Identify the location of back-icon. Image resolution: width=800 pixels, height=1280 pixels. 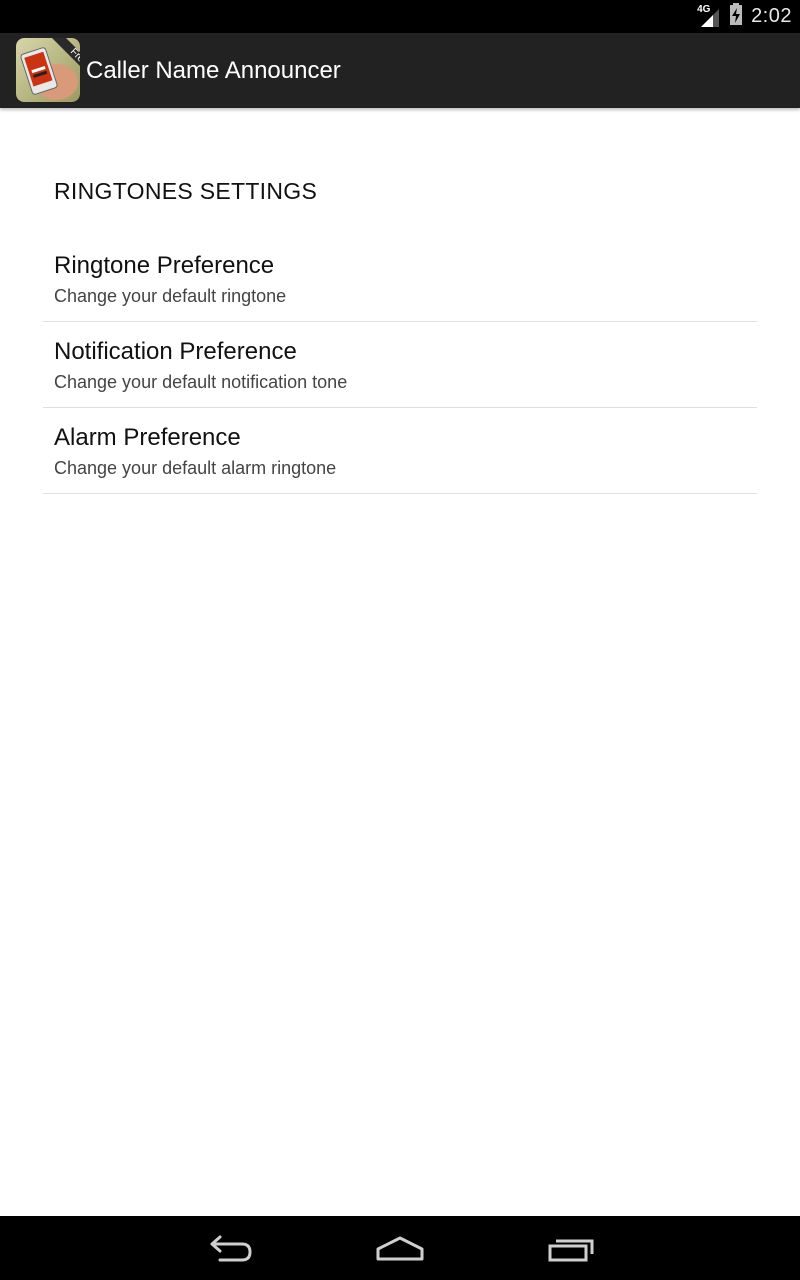
(230, 1248).